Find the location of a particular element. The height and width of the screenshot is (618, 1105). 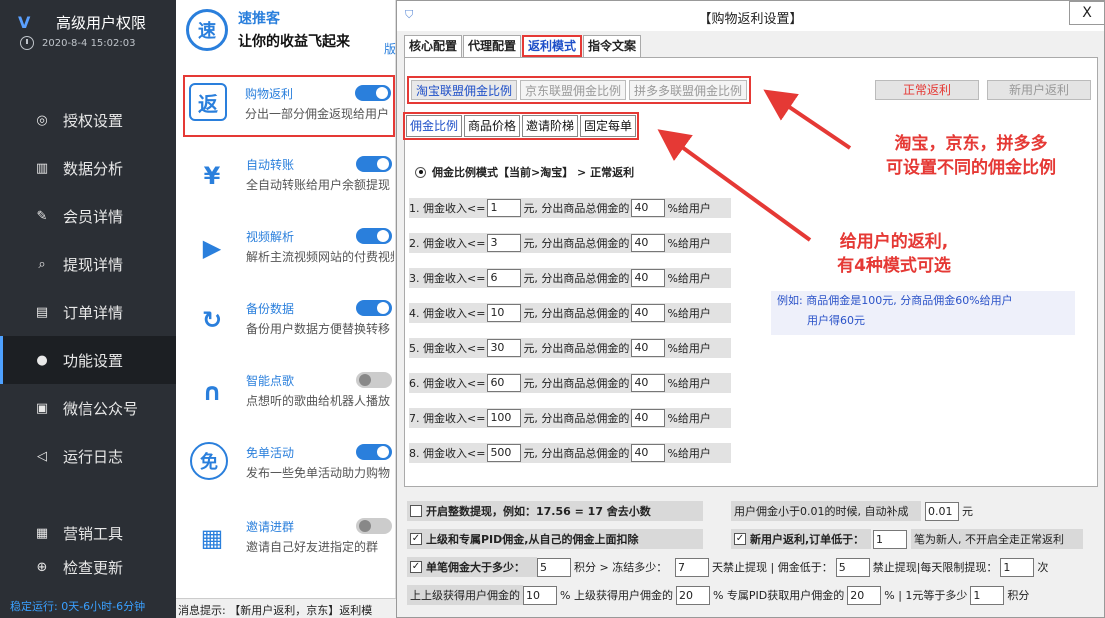

tier-income-input: 6 is located at coordinates (504, 278).